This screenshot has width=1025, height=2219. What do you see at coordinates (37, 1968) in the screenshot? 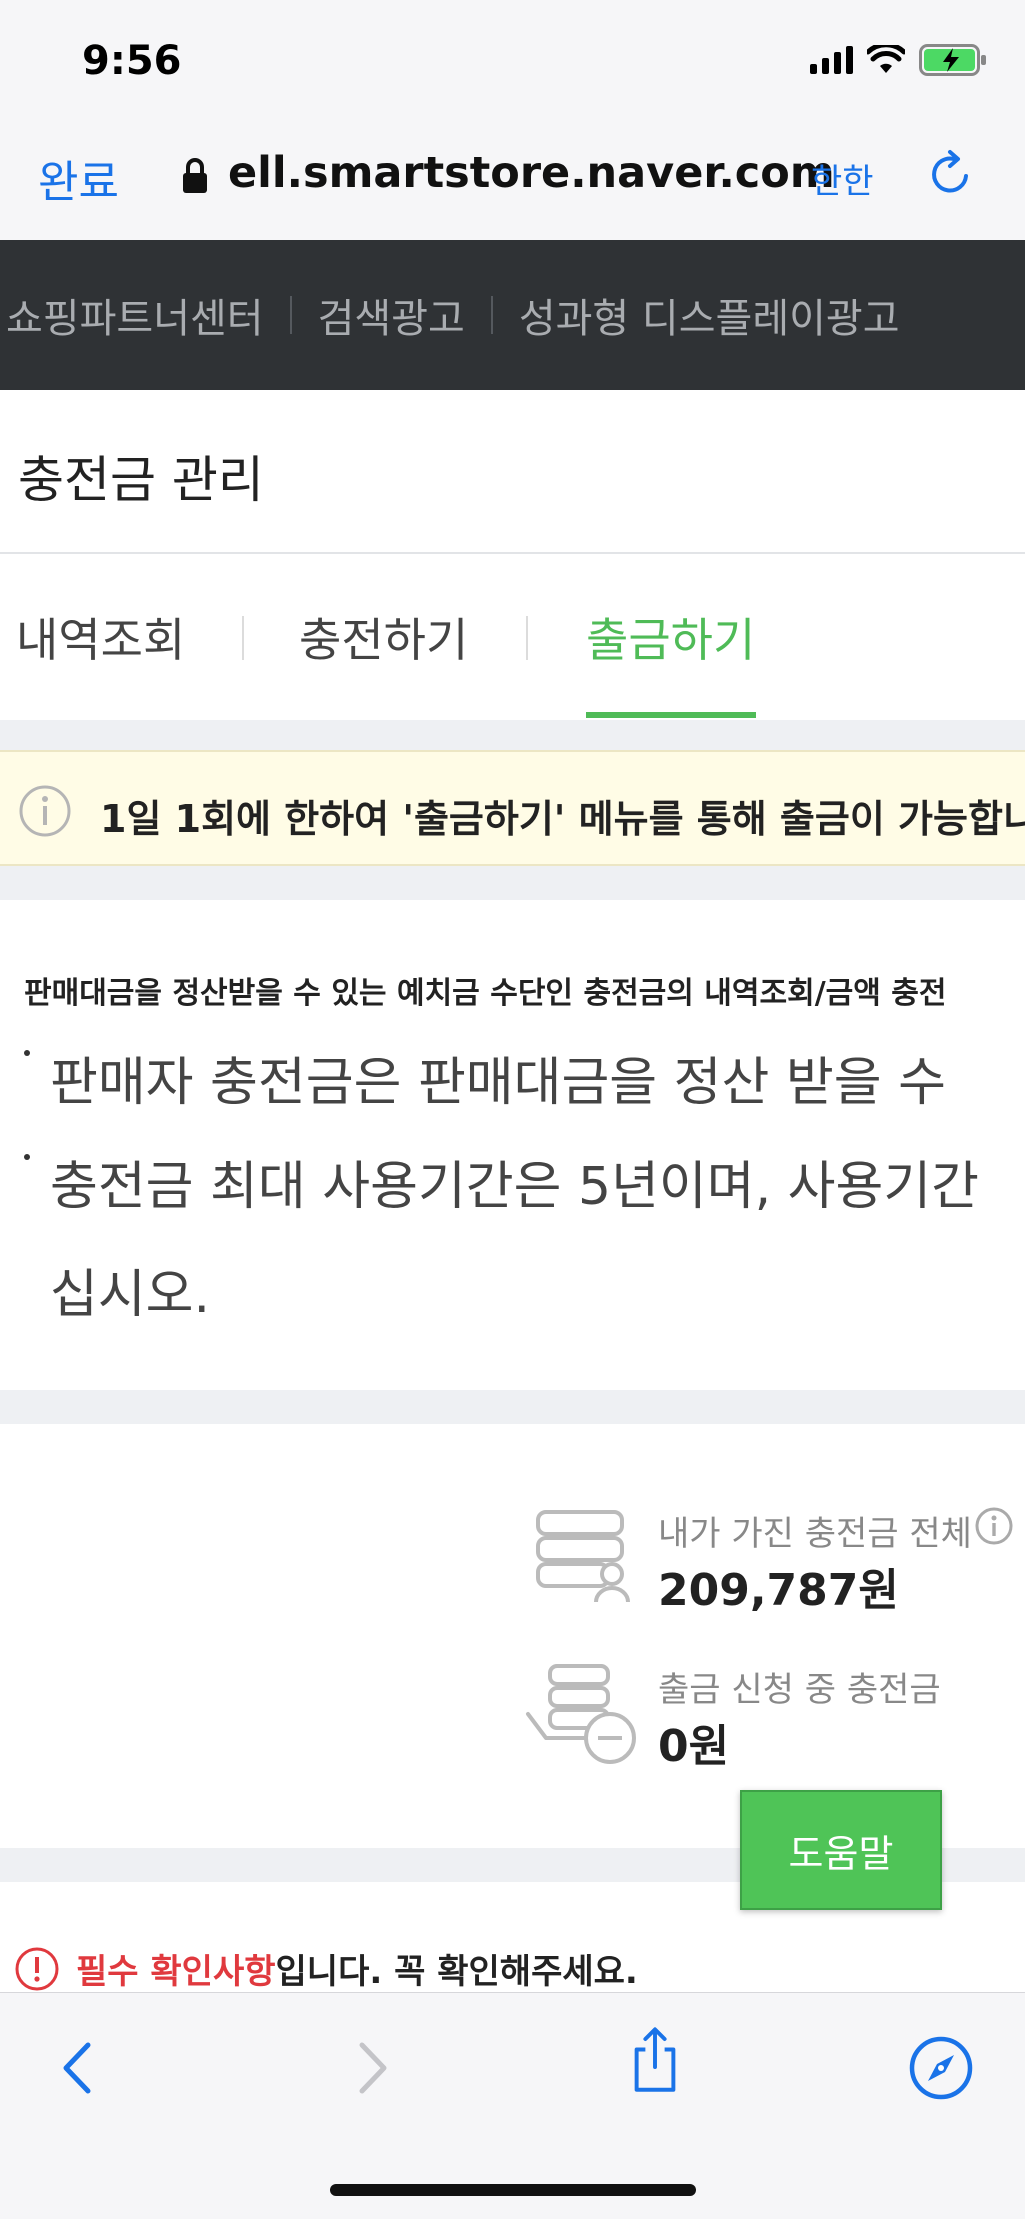
I see `alert-icon` at bounding box center [37, 1968].